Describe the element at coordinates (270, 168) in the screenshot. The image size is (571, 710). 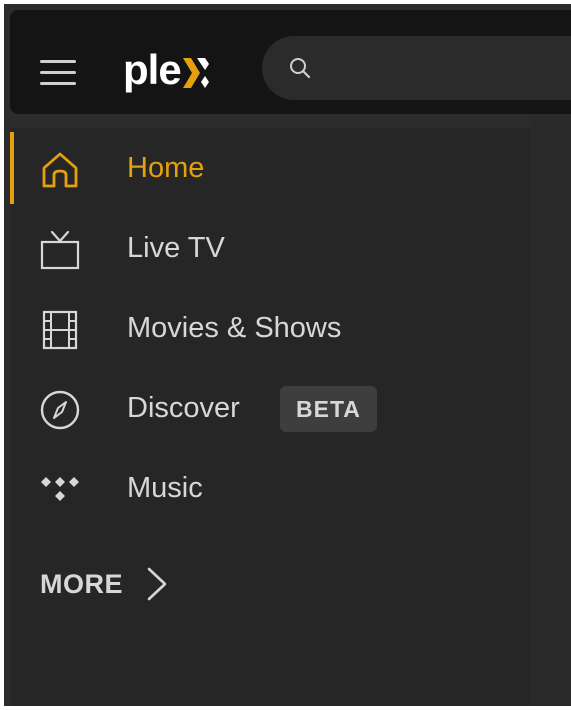
I see `sidebar-item-home: Home` at that location.